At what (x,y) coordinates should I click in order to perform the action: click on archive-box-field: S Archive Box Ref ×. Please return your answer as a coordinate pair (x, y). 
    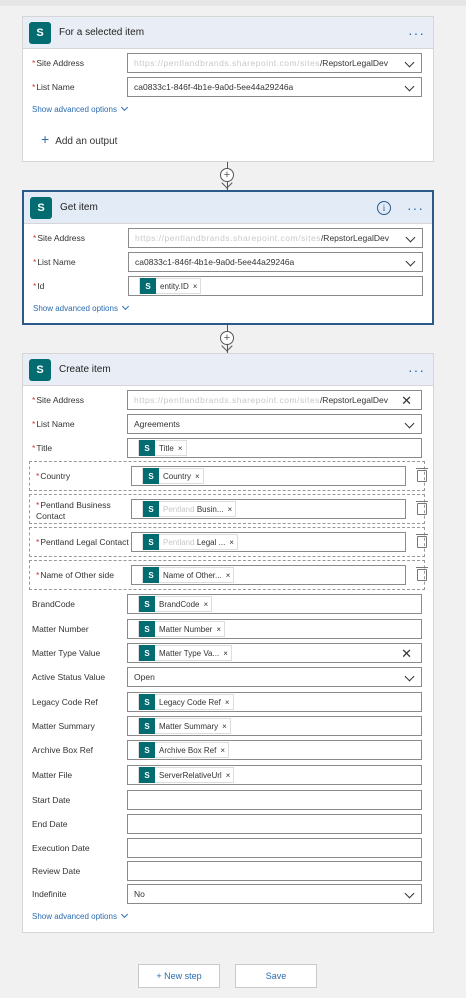
    Looking at the image, I should click on (274, 750).